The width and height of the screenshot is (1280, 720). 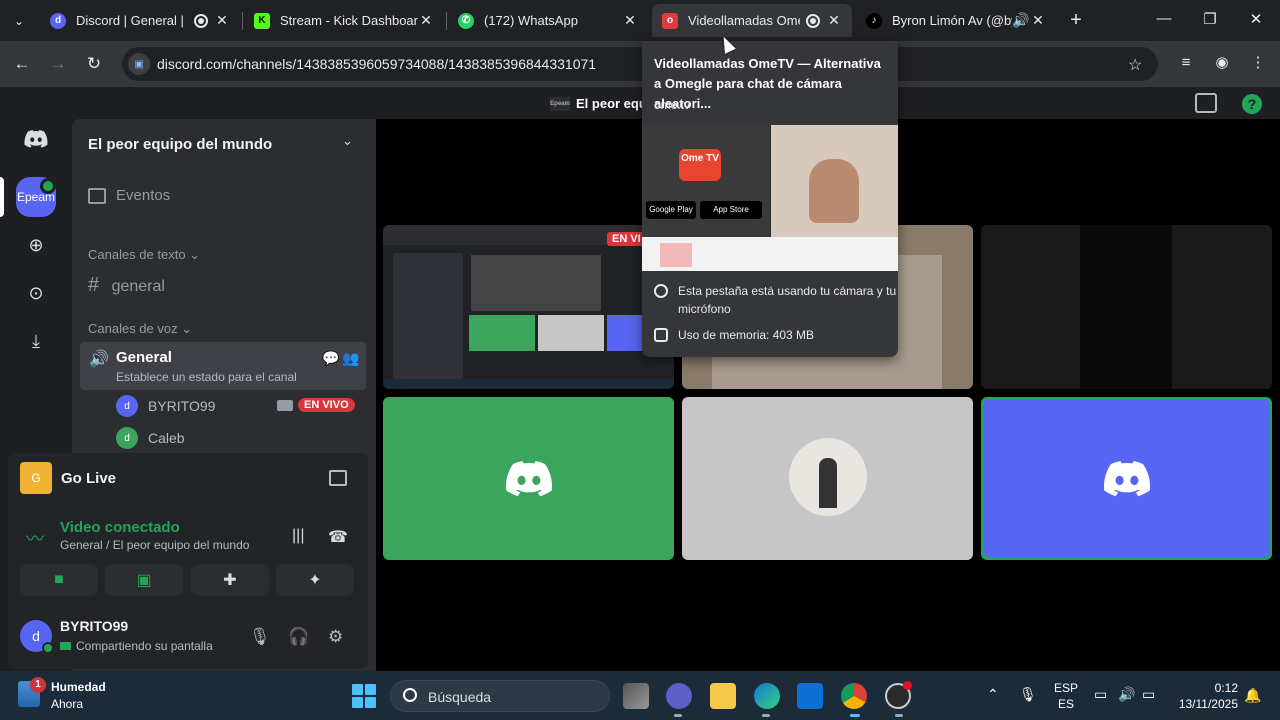 What do you see at coordinates (180, 144) in the screenshot?
I see `server-name: El peor equipo del mundo` at bounding box center [180, 144].